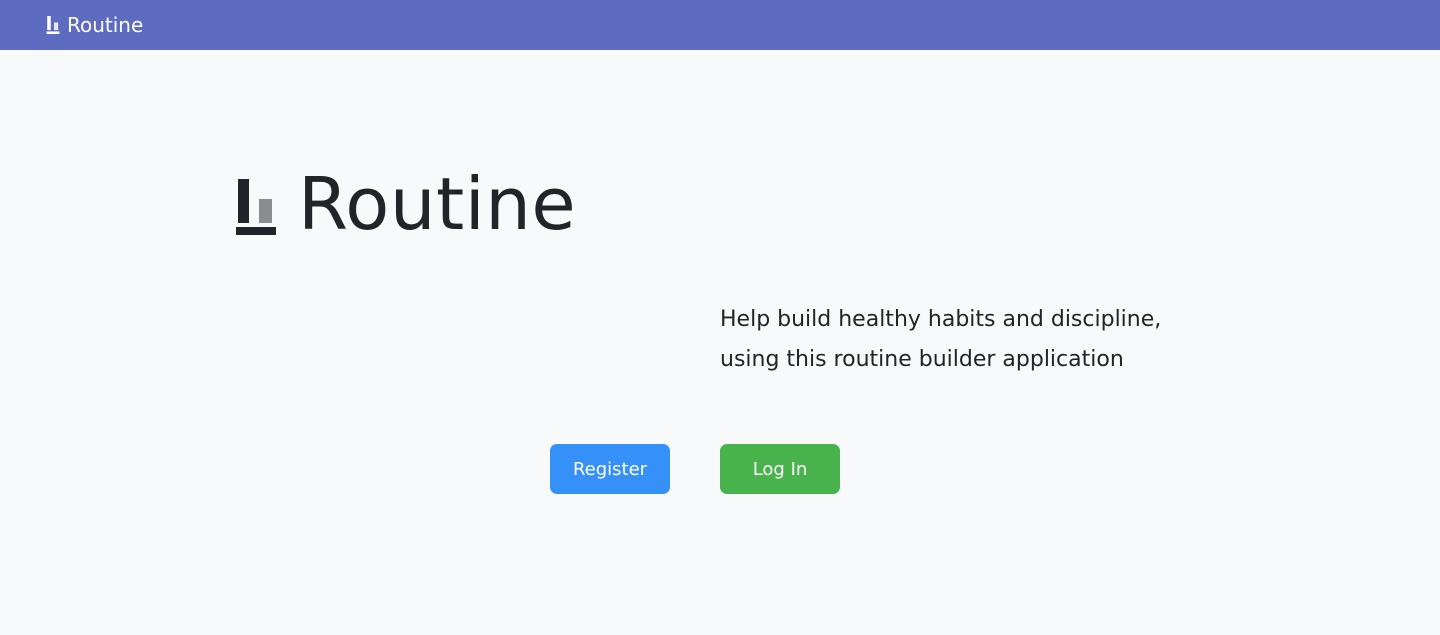  Describe the element at coordinates (610, 469) in the screenshot. I see `register-button: Register` at that location.